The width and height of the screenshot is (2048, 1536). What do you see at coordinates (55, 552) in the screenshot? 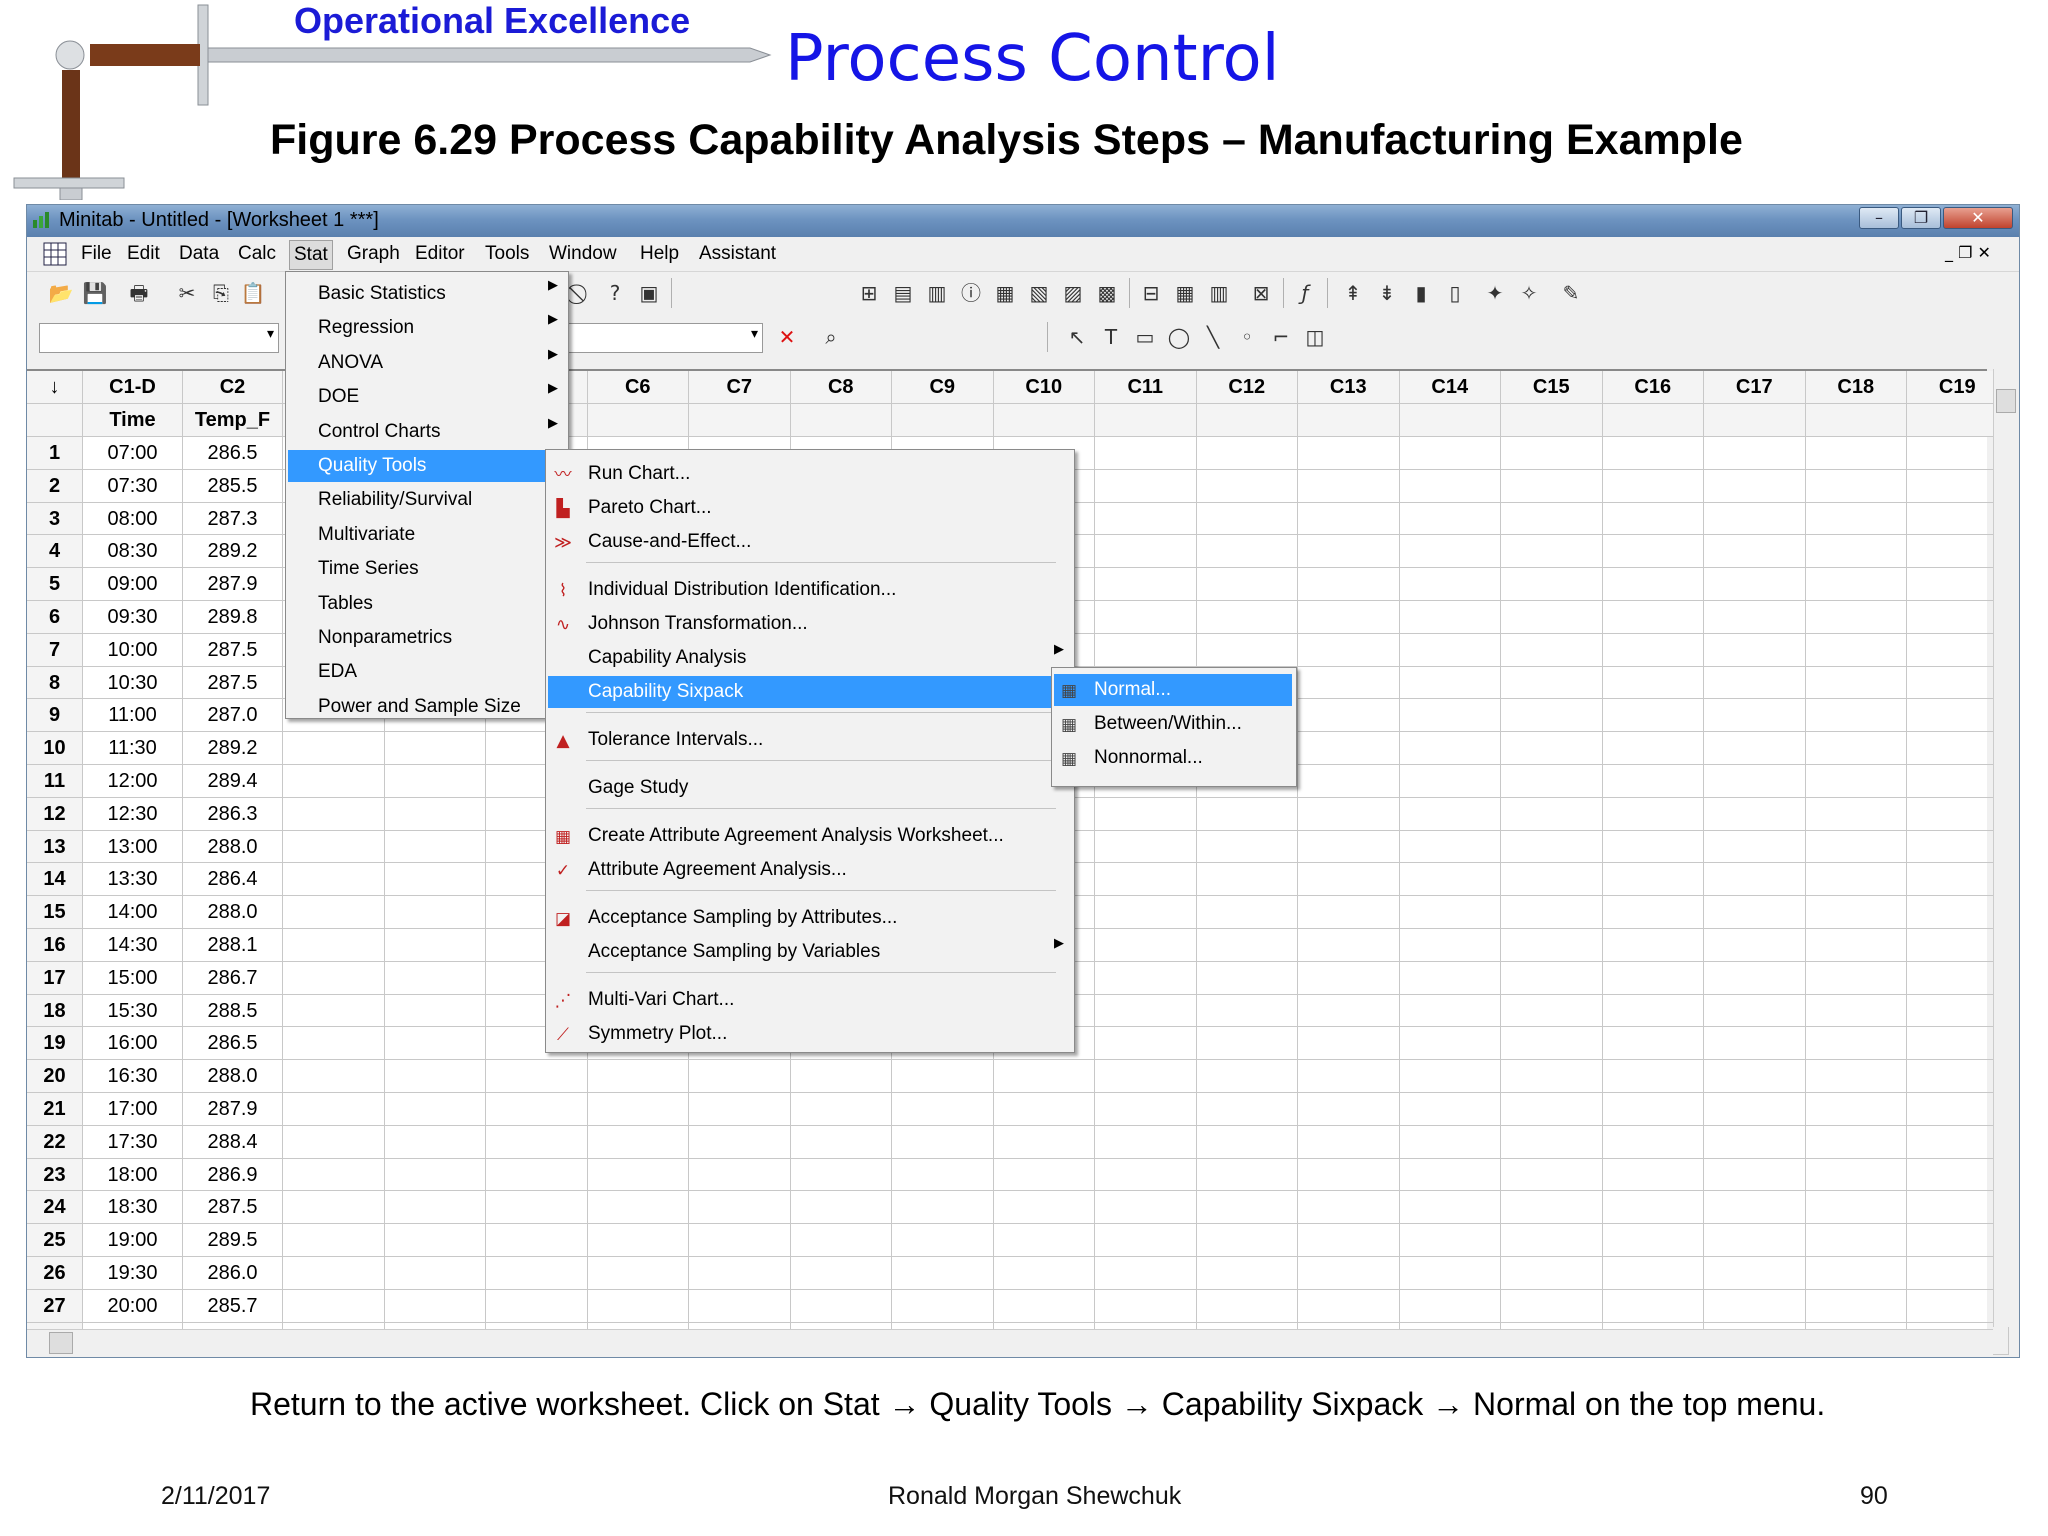
I see `row-header: 4` at bounding box center [55, 552].